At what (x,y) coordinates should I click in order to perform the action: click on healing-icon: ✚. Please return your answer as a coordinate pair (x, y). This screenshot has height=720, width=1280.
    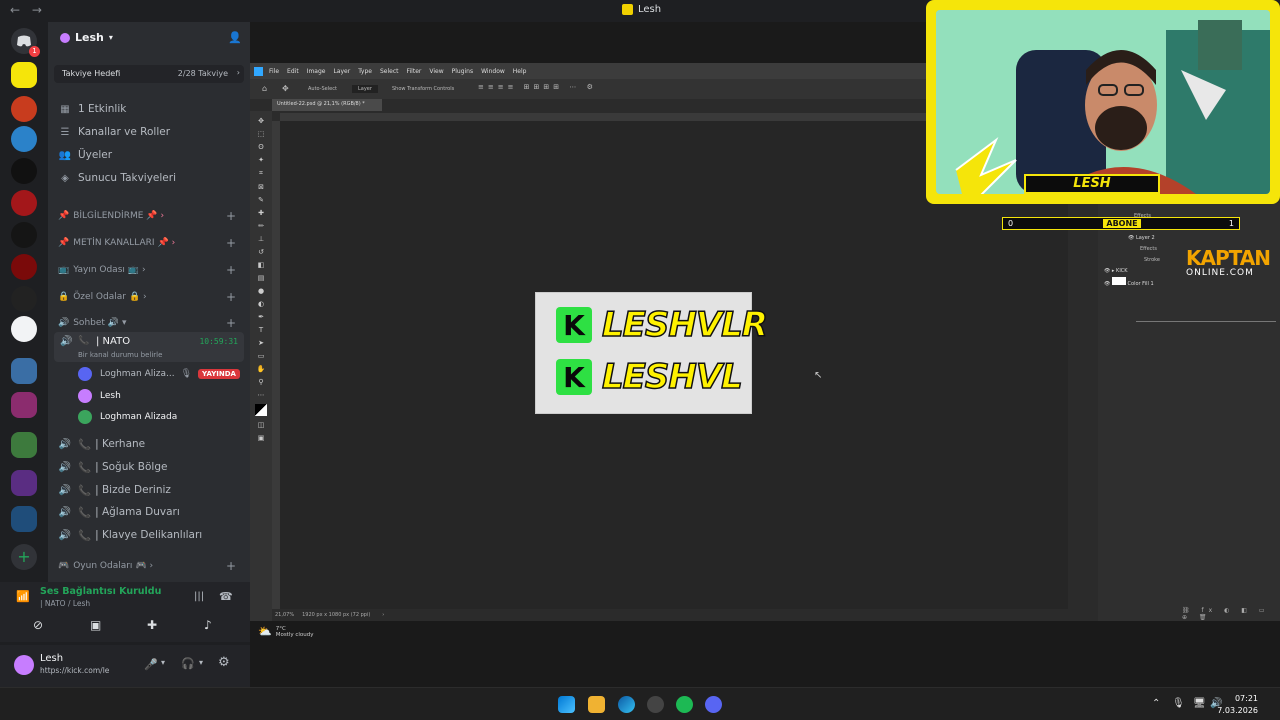
    Looking at the image, I should click on (261, 213).